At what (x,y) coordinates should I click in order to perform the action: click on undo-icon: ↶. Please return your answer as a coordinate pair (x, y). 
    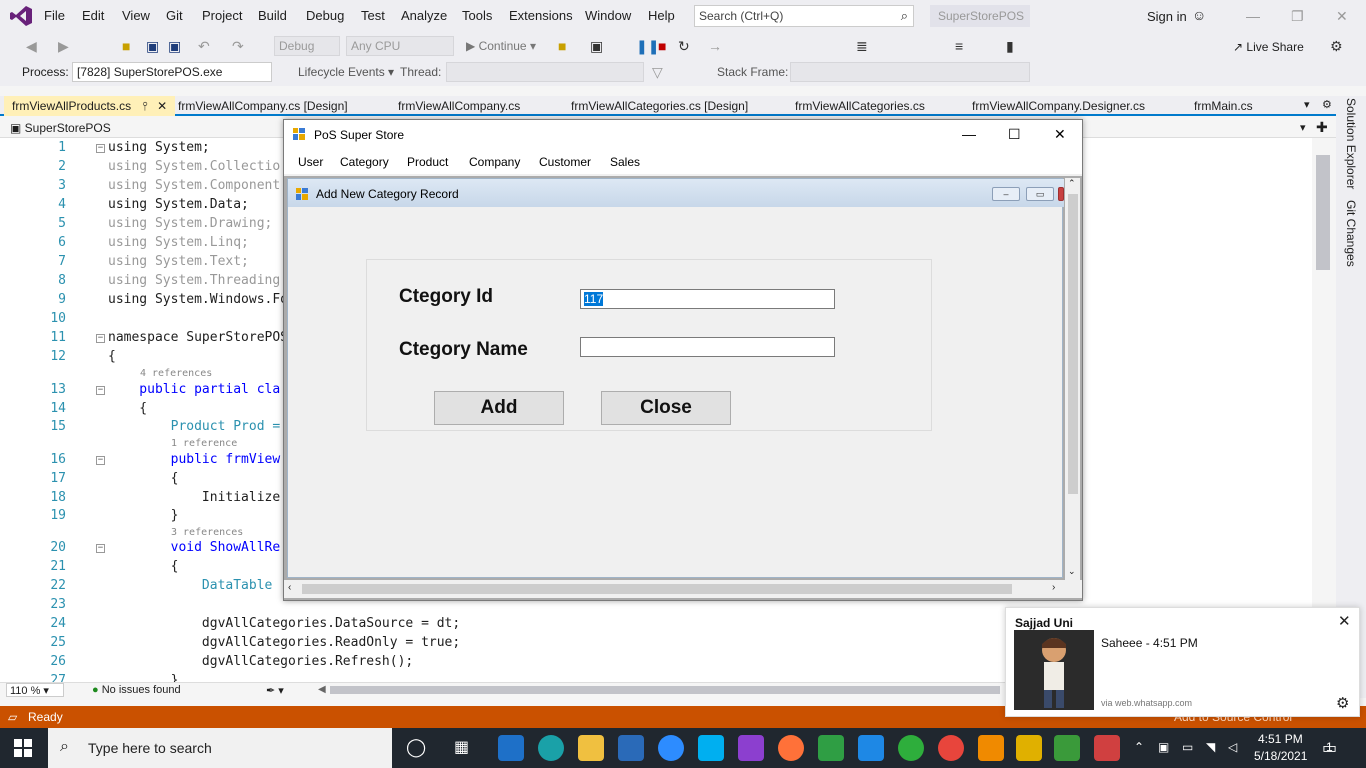
    Looking at the image, I should click on (204, 46).